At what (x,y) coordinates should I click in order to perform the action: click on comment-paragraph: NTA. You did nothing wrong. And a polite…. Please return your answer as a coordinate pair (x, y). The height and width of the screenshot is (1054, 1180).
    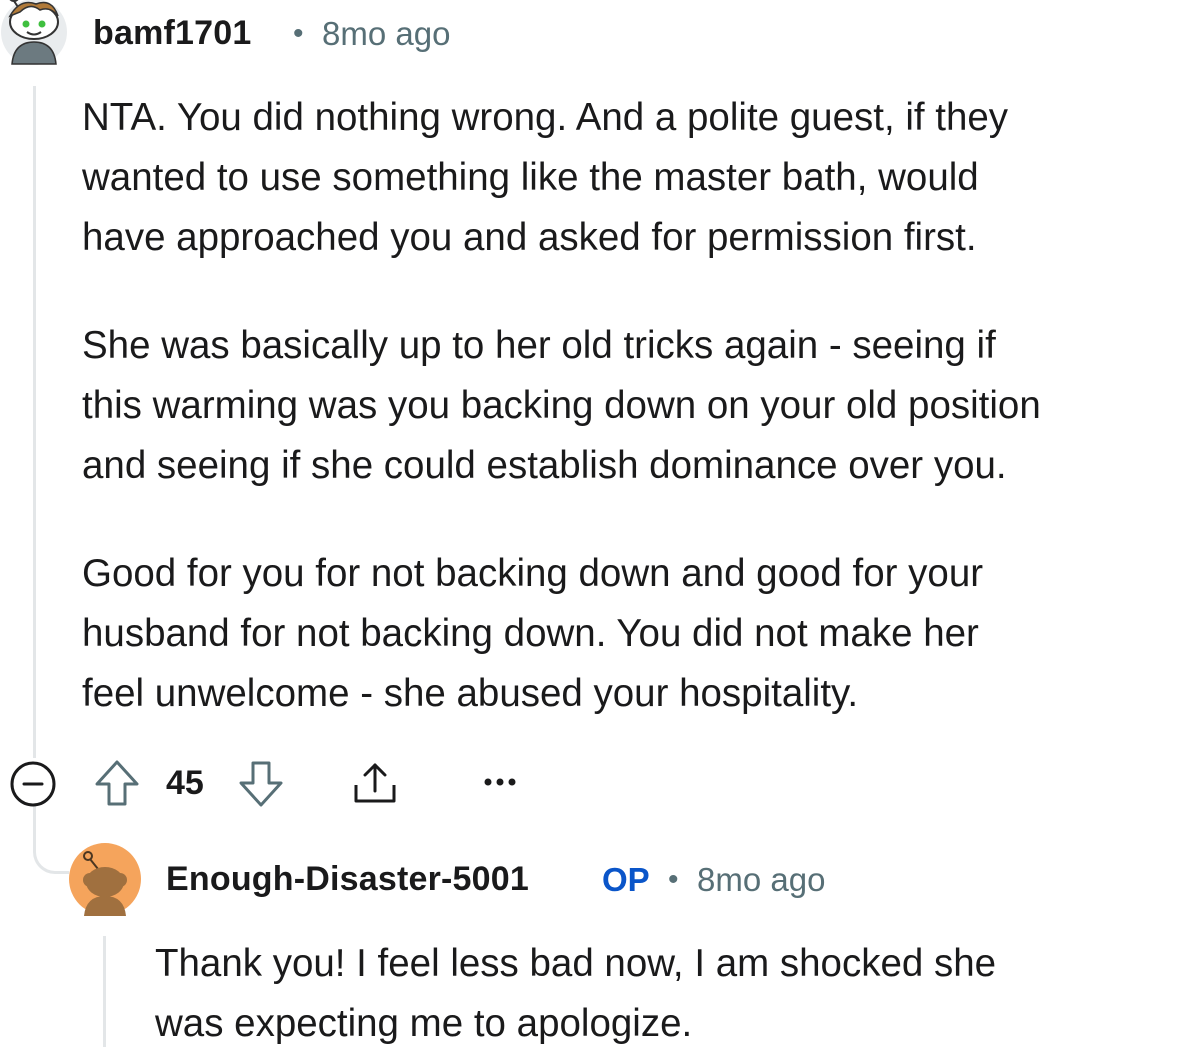
    Looking at the image, I should click on (561, 178).